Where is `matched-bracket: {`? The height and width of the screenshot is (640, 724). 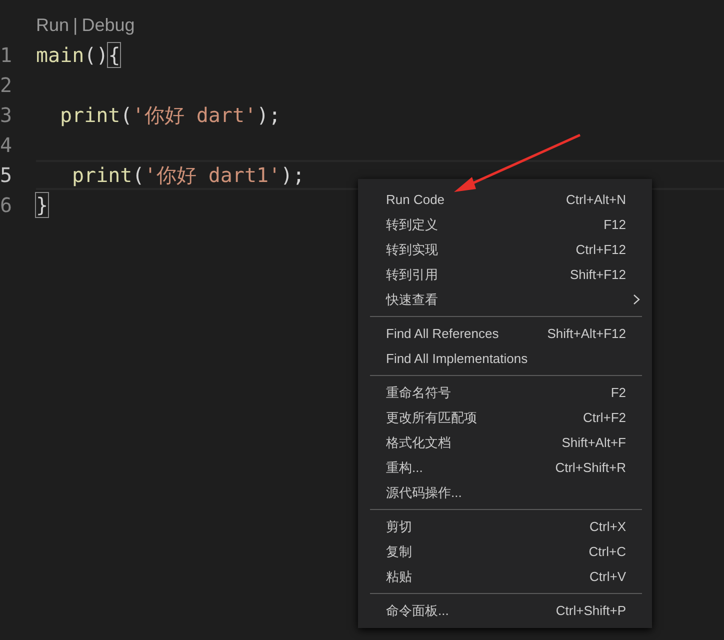
matched-bracket: { is located at coordinates (114, 55).